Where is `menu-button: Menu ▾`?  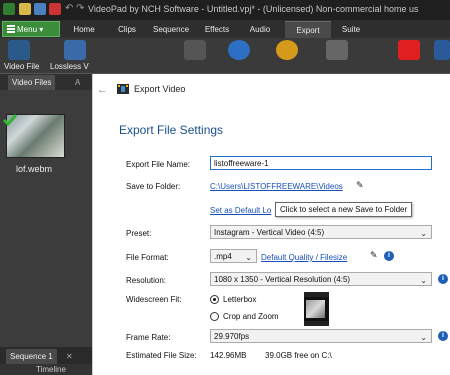 menu-button: Menu ▾ is located at coordinates (31, 29).